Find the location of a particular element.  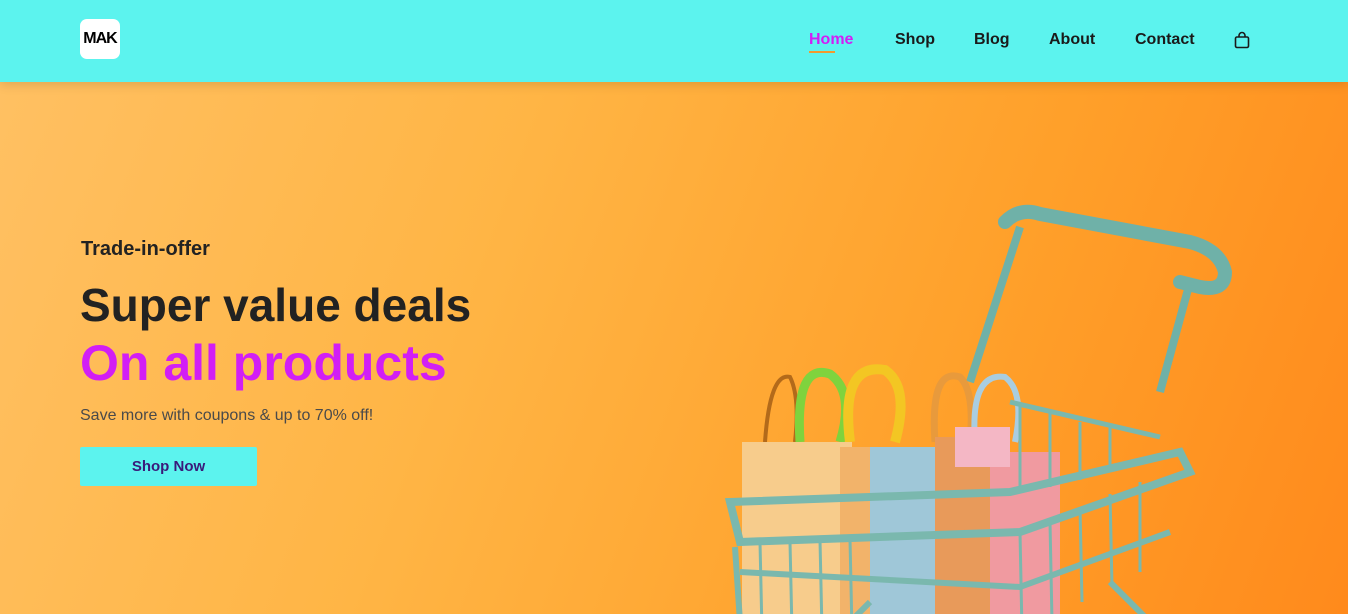

hero-eyebrow: Trade-in-offer is located at coordinates (145, 249).